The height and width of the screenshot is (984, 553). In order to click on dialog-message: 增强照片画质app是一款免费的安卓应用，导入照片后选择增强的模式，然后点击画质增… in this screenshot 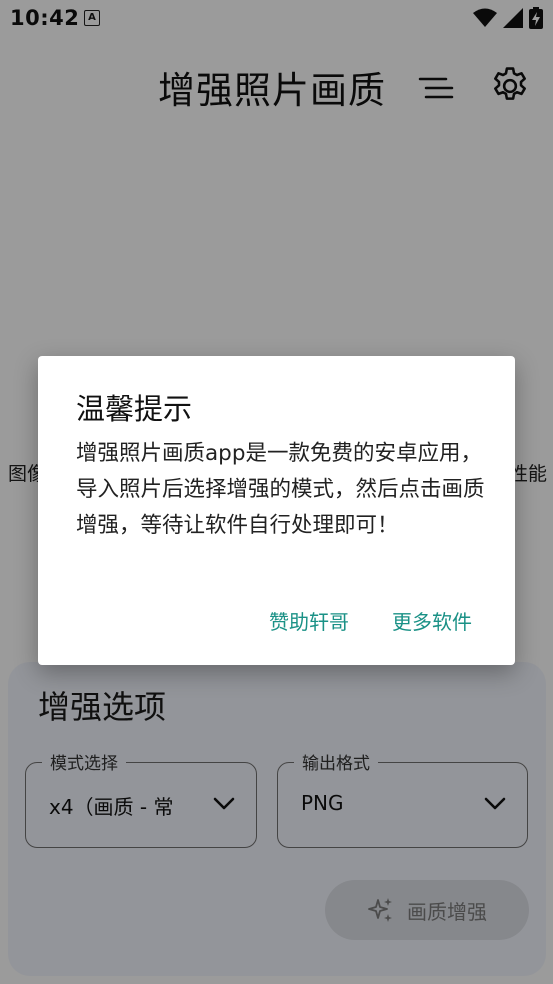, I will do `click(280, 489)`.